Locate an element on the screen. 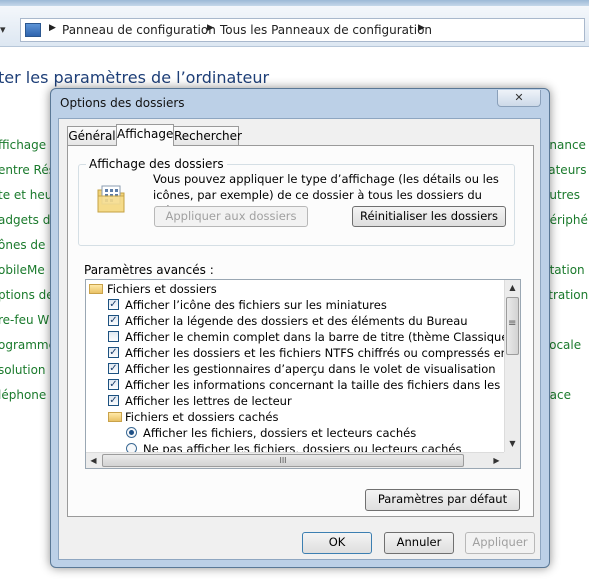 The height and width of the screenshot is (586, 589). page-heading: ter les paramètres de l’ordinateur is located at coordinates (135, 77).